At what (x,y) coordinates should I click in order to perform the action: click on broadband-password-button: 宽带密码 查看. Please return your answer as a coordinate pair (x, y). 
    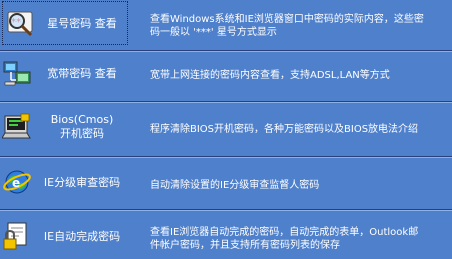
    Looking at the image, I should click on (65, 74).